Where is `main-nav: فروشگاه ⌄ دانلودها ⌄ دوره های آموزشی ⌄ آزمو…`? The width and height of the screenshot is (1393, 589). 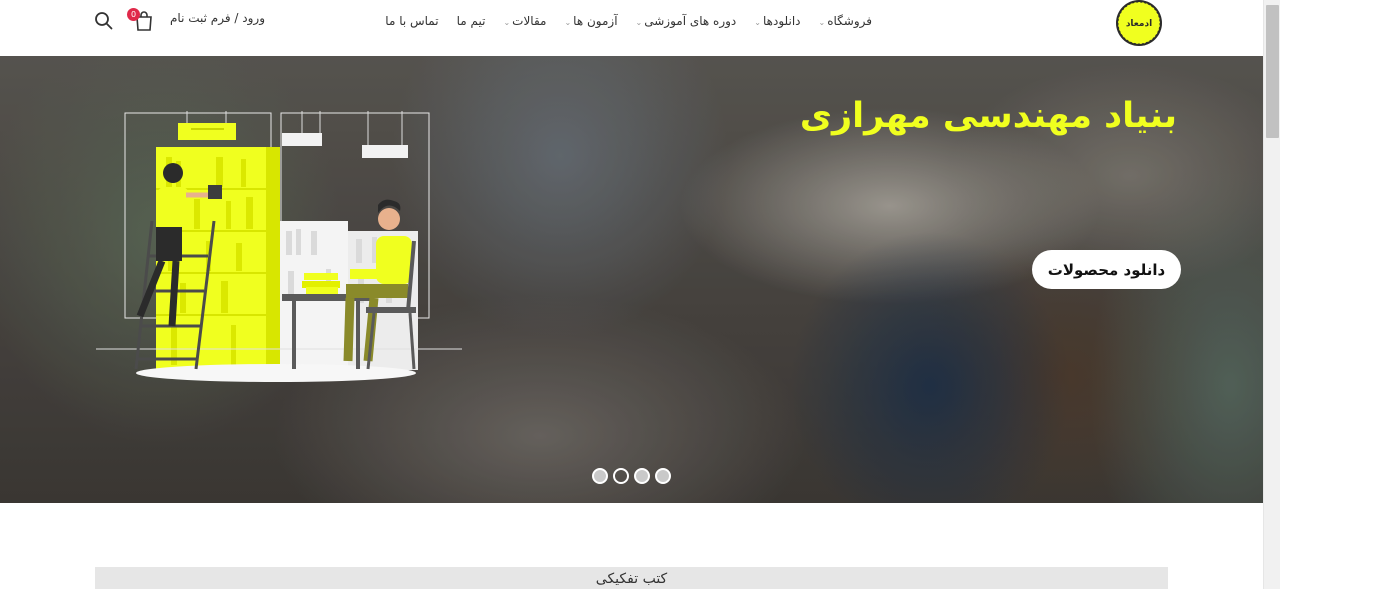
main-nav: فروشگاه ⌄ دانلودها ⌄ دوره های آموزشی ⌄ آزمو… is located at coordinates (628, 21).